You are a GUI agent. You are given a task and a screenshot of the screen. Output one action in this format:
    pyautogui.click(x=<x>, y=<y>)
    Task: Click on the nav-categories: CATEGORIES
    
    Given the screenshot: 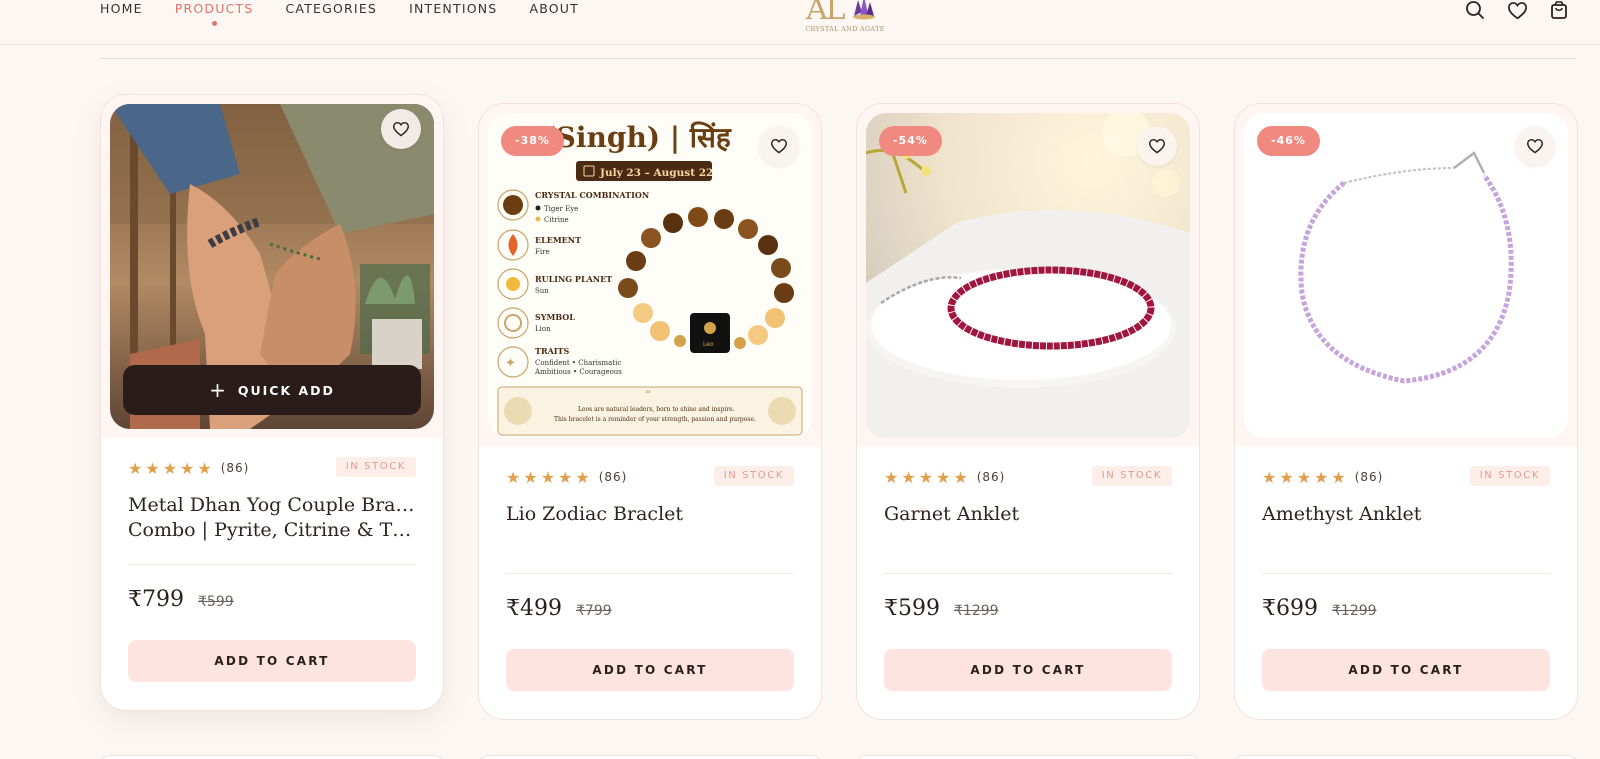 What is the action you would take?
    pyautogui.click(x=331, y=8)
    